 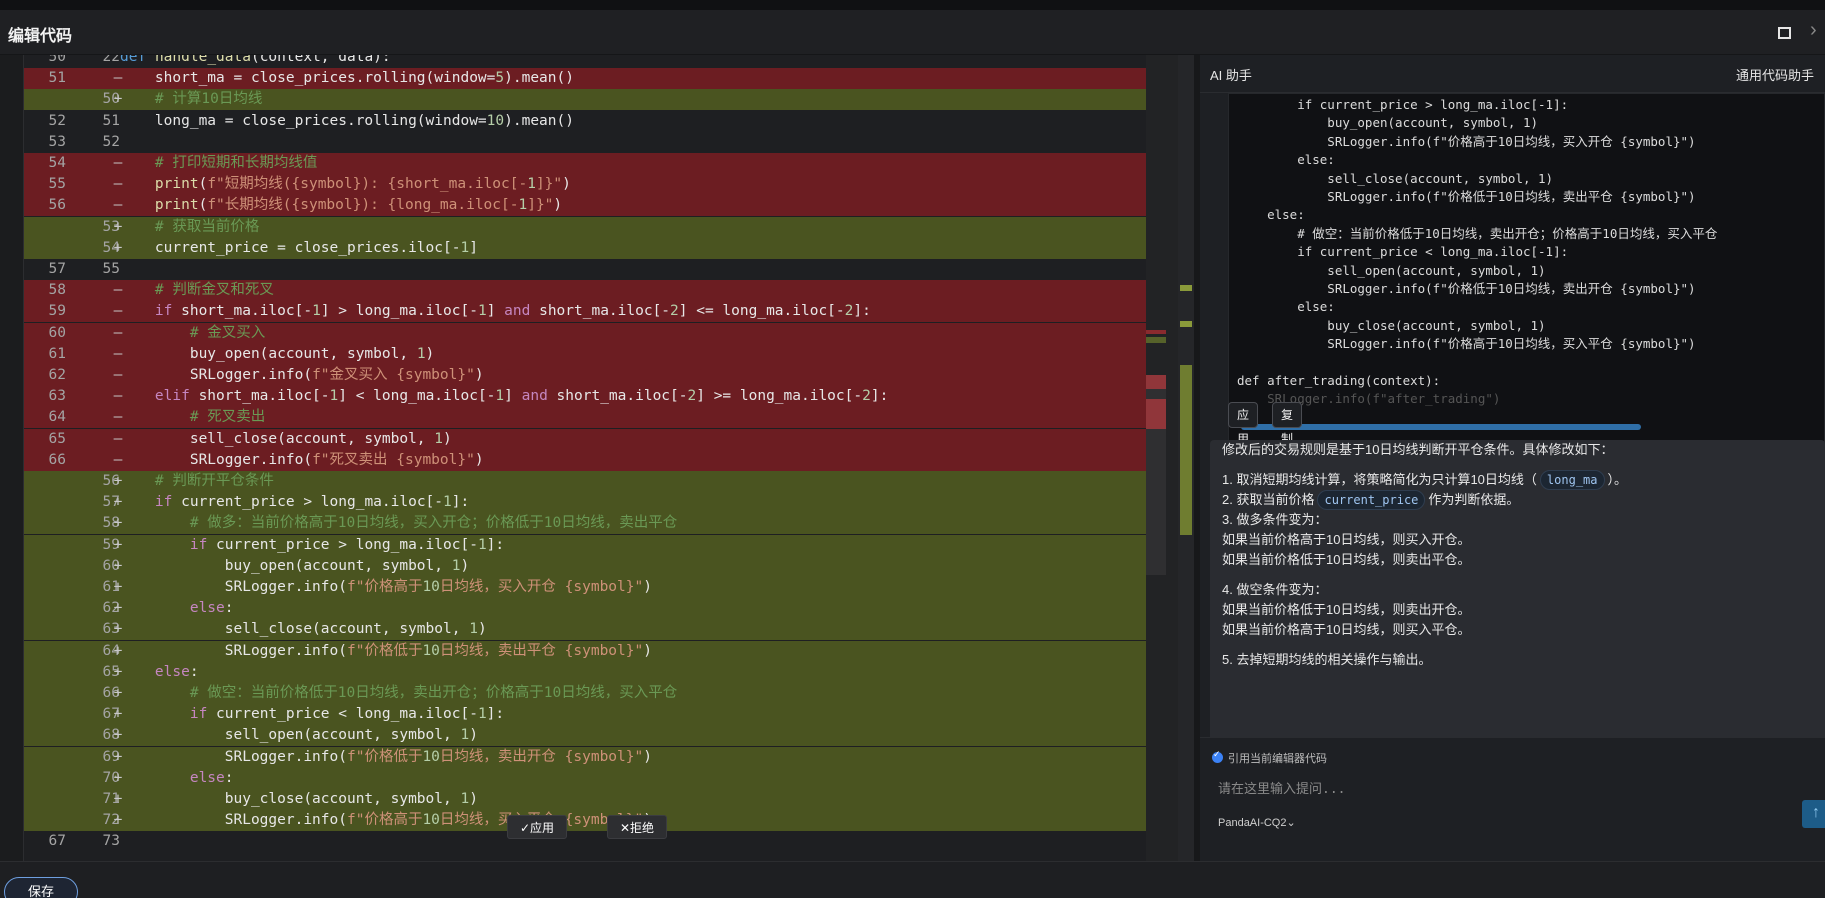 What do you see at coordinates (189, 227) in the screenshot?
I see `code-text: # 获取当前价格` at bounding box center [189, 227].